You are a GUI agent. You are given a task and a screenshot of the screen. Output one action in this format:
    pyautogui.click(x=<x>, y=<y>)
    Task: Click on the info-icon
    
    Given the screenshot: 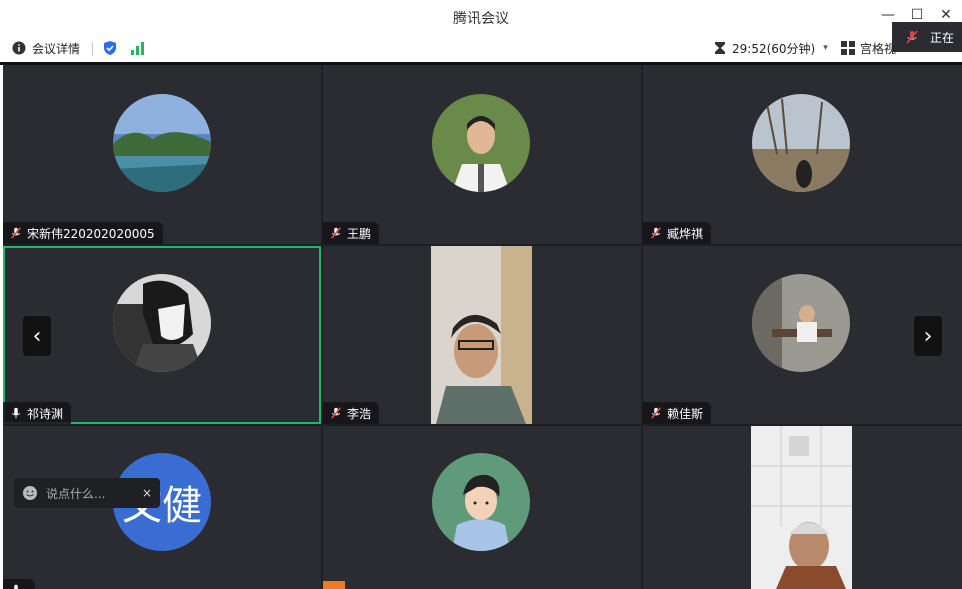 What is the action you would take?
    pyautogui.click(x=19, y=48)
    